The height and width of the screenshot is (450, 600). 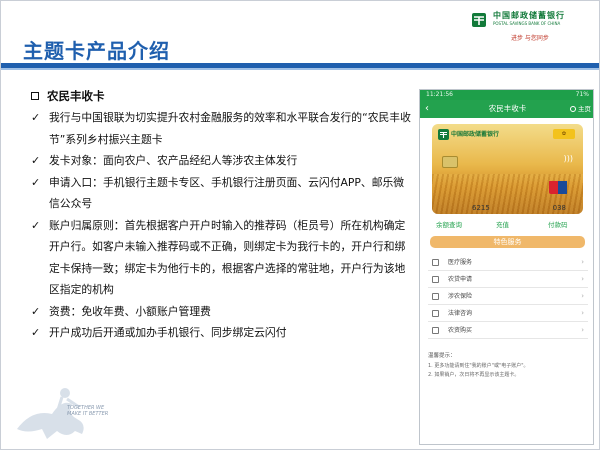 I want to click on section-heading: 农民丰收卡, so click(x=221, y=96).